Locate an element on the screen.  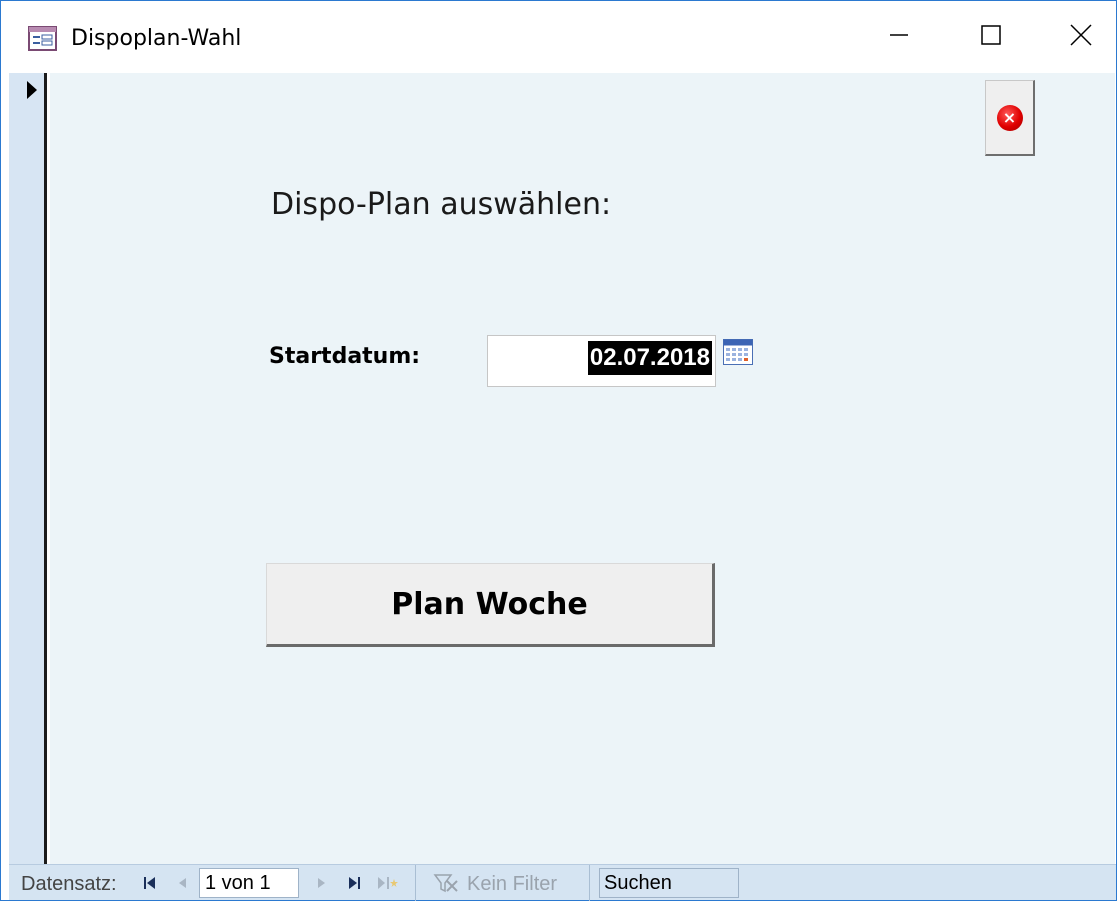
last-record-icon is located at coordinates (354, 883).